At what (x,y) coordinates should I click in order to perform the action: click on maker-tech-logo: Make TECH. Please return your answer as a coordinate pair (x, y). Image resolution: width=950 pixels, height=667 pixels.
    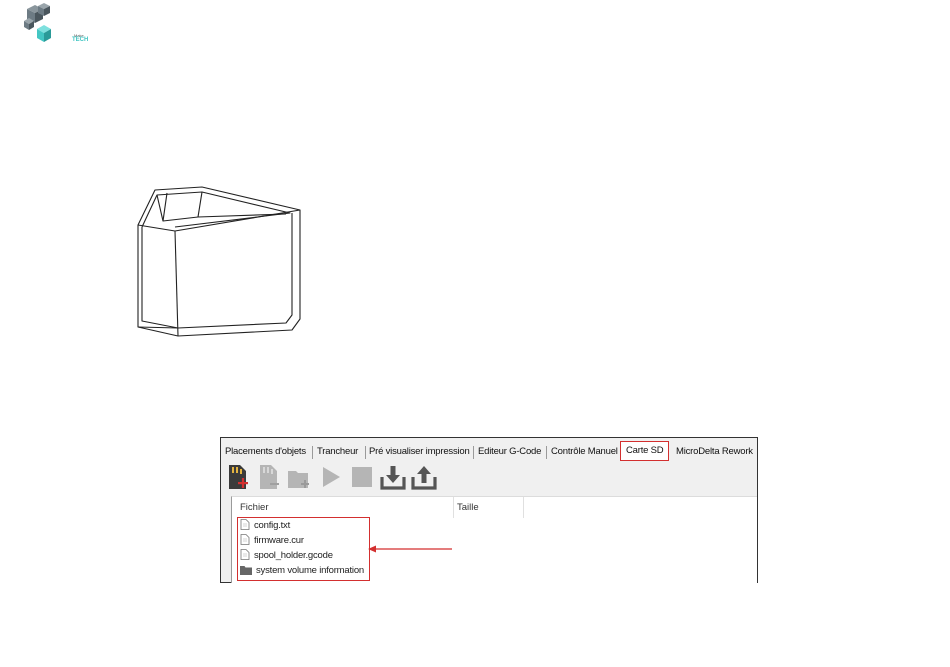
    Looking at the image, I should click on (55, 24).